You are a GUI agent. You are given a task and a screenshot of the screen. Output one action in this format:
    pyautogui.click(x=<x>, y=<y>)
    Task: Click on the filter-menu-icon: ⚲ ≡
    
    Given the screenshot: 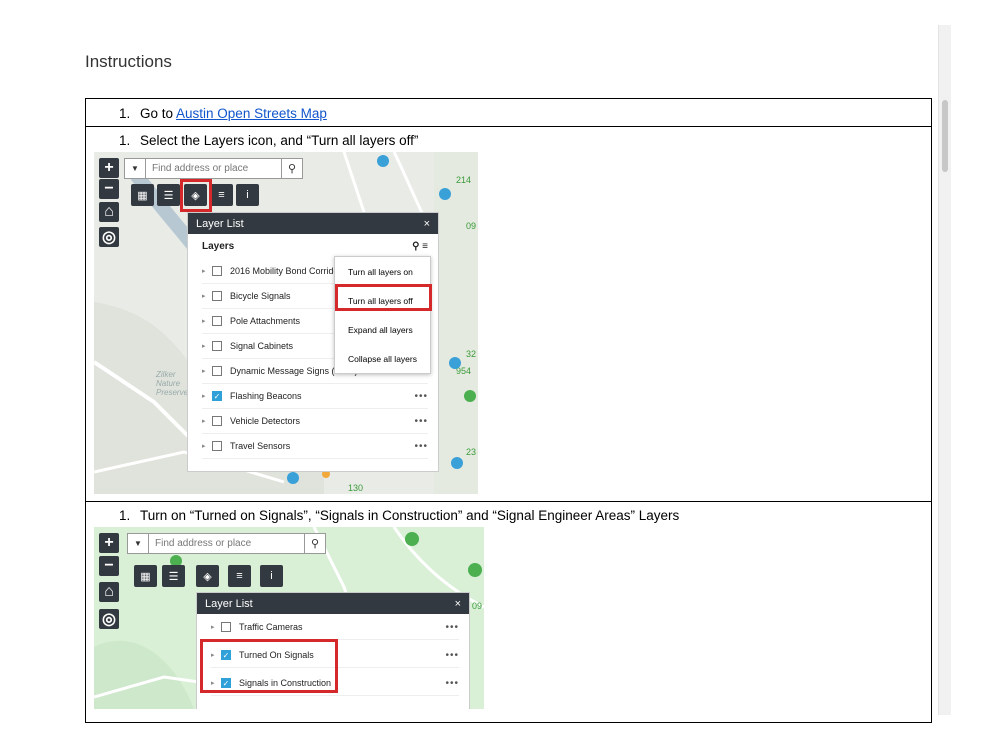 What is the action you would take?
    pyautogui.click(x=420, y=246)
    